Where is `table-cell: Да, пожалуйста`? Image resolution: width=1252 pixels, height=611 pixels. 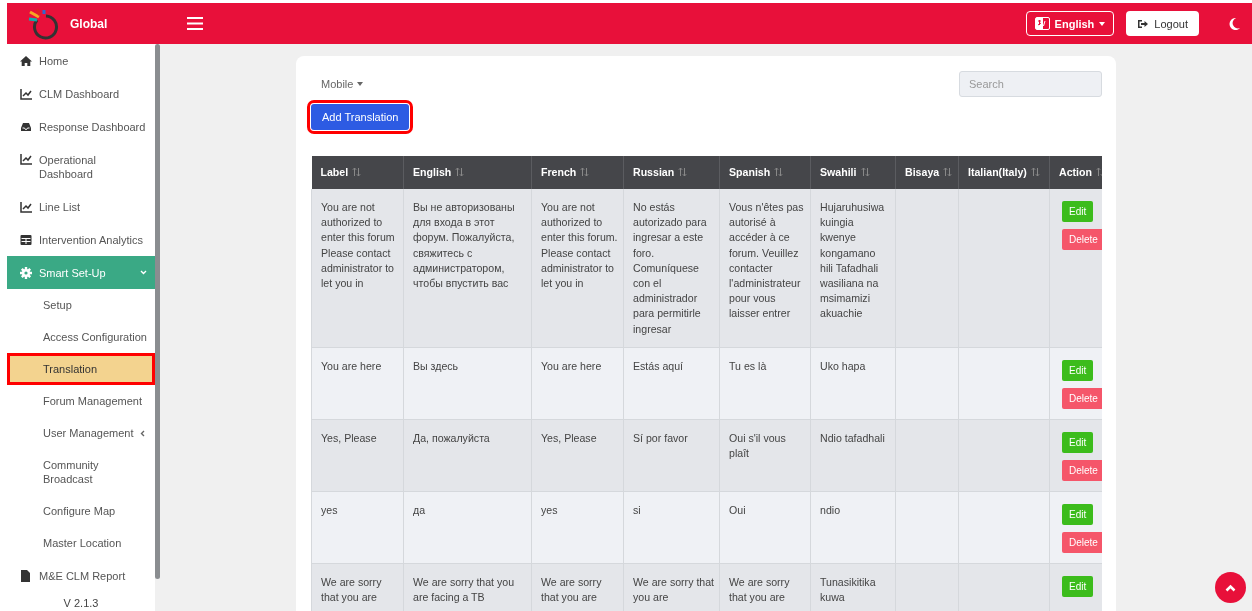
table-cell: Да, пожалуйста is located at coordinates (467, 455).